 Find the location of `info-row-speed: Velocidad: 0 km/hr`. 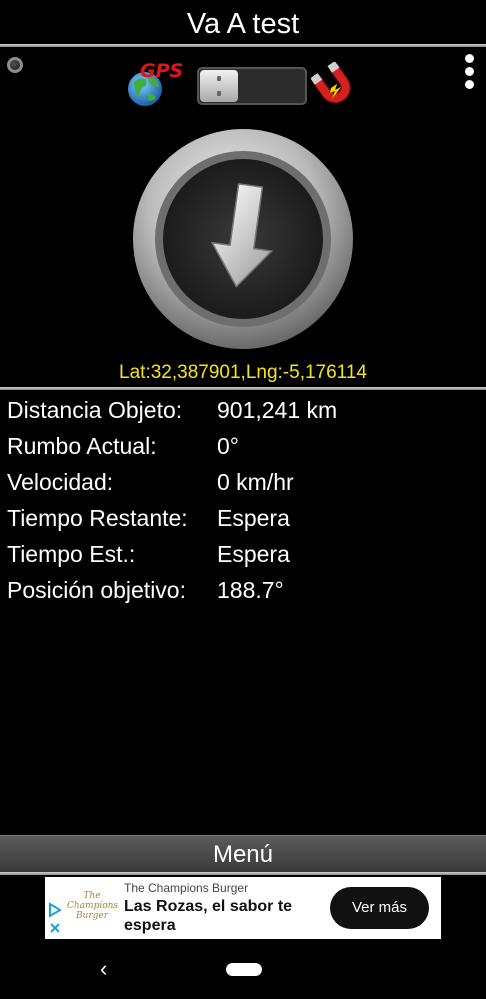

info-row-speed: Velocidad: 0 km/hr is located at coordinates (242, 484).